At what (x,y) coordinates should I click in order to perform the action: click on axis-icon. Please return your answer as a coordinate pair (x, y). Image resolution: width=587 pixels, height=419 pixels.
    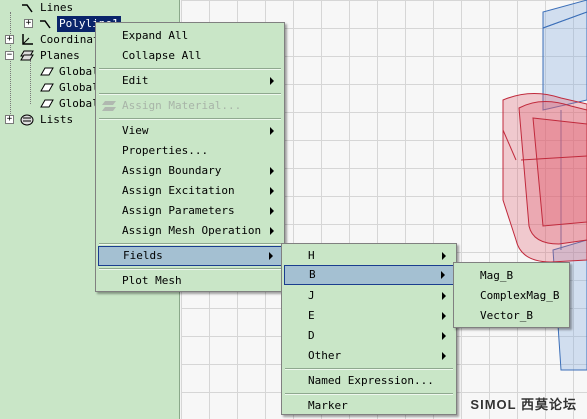
    Looking at the image, I should click on (27, 39).